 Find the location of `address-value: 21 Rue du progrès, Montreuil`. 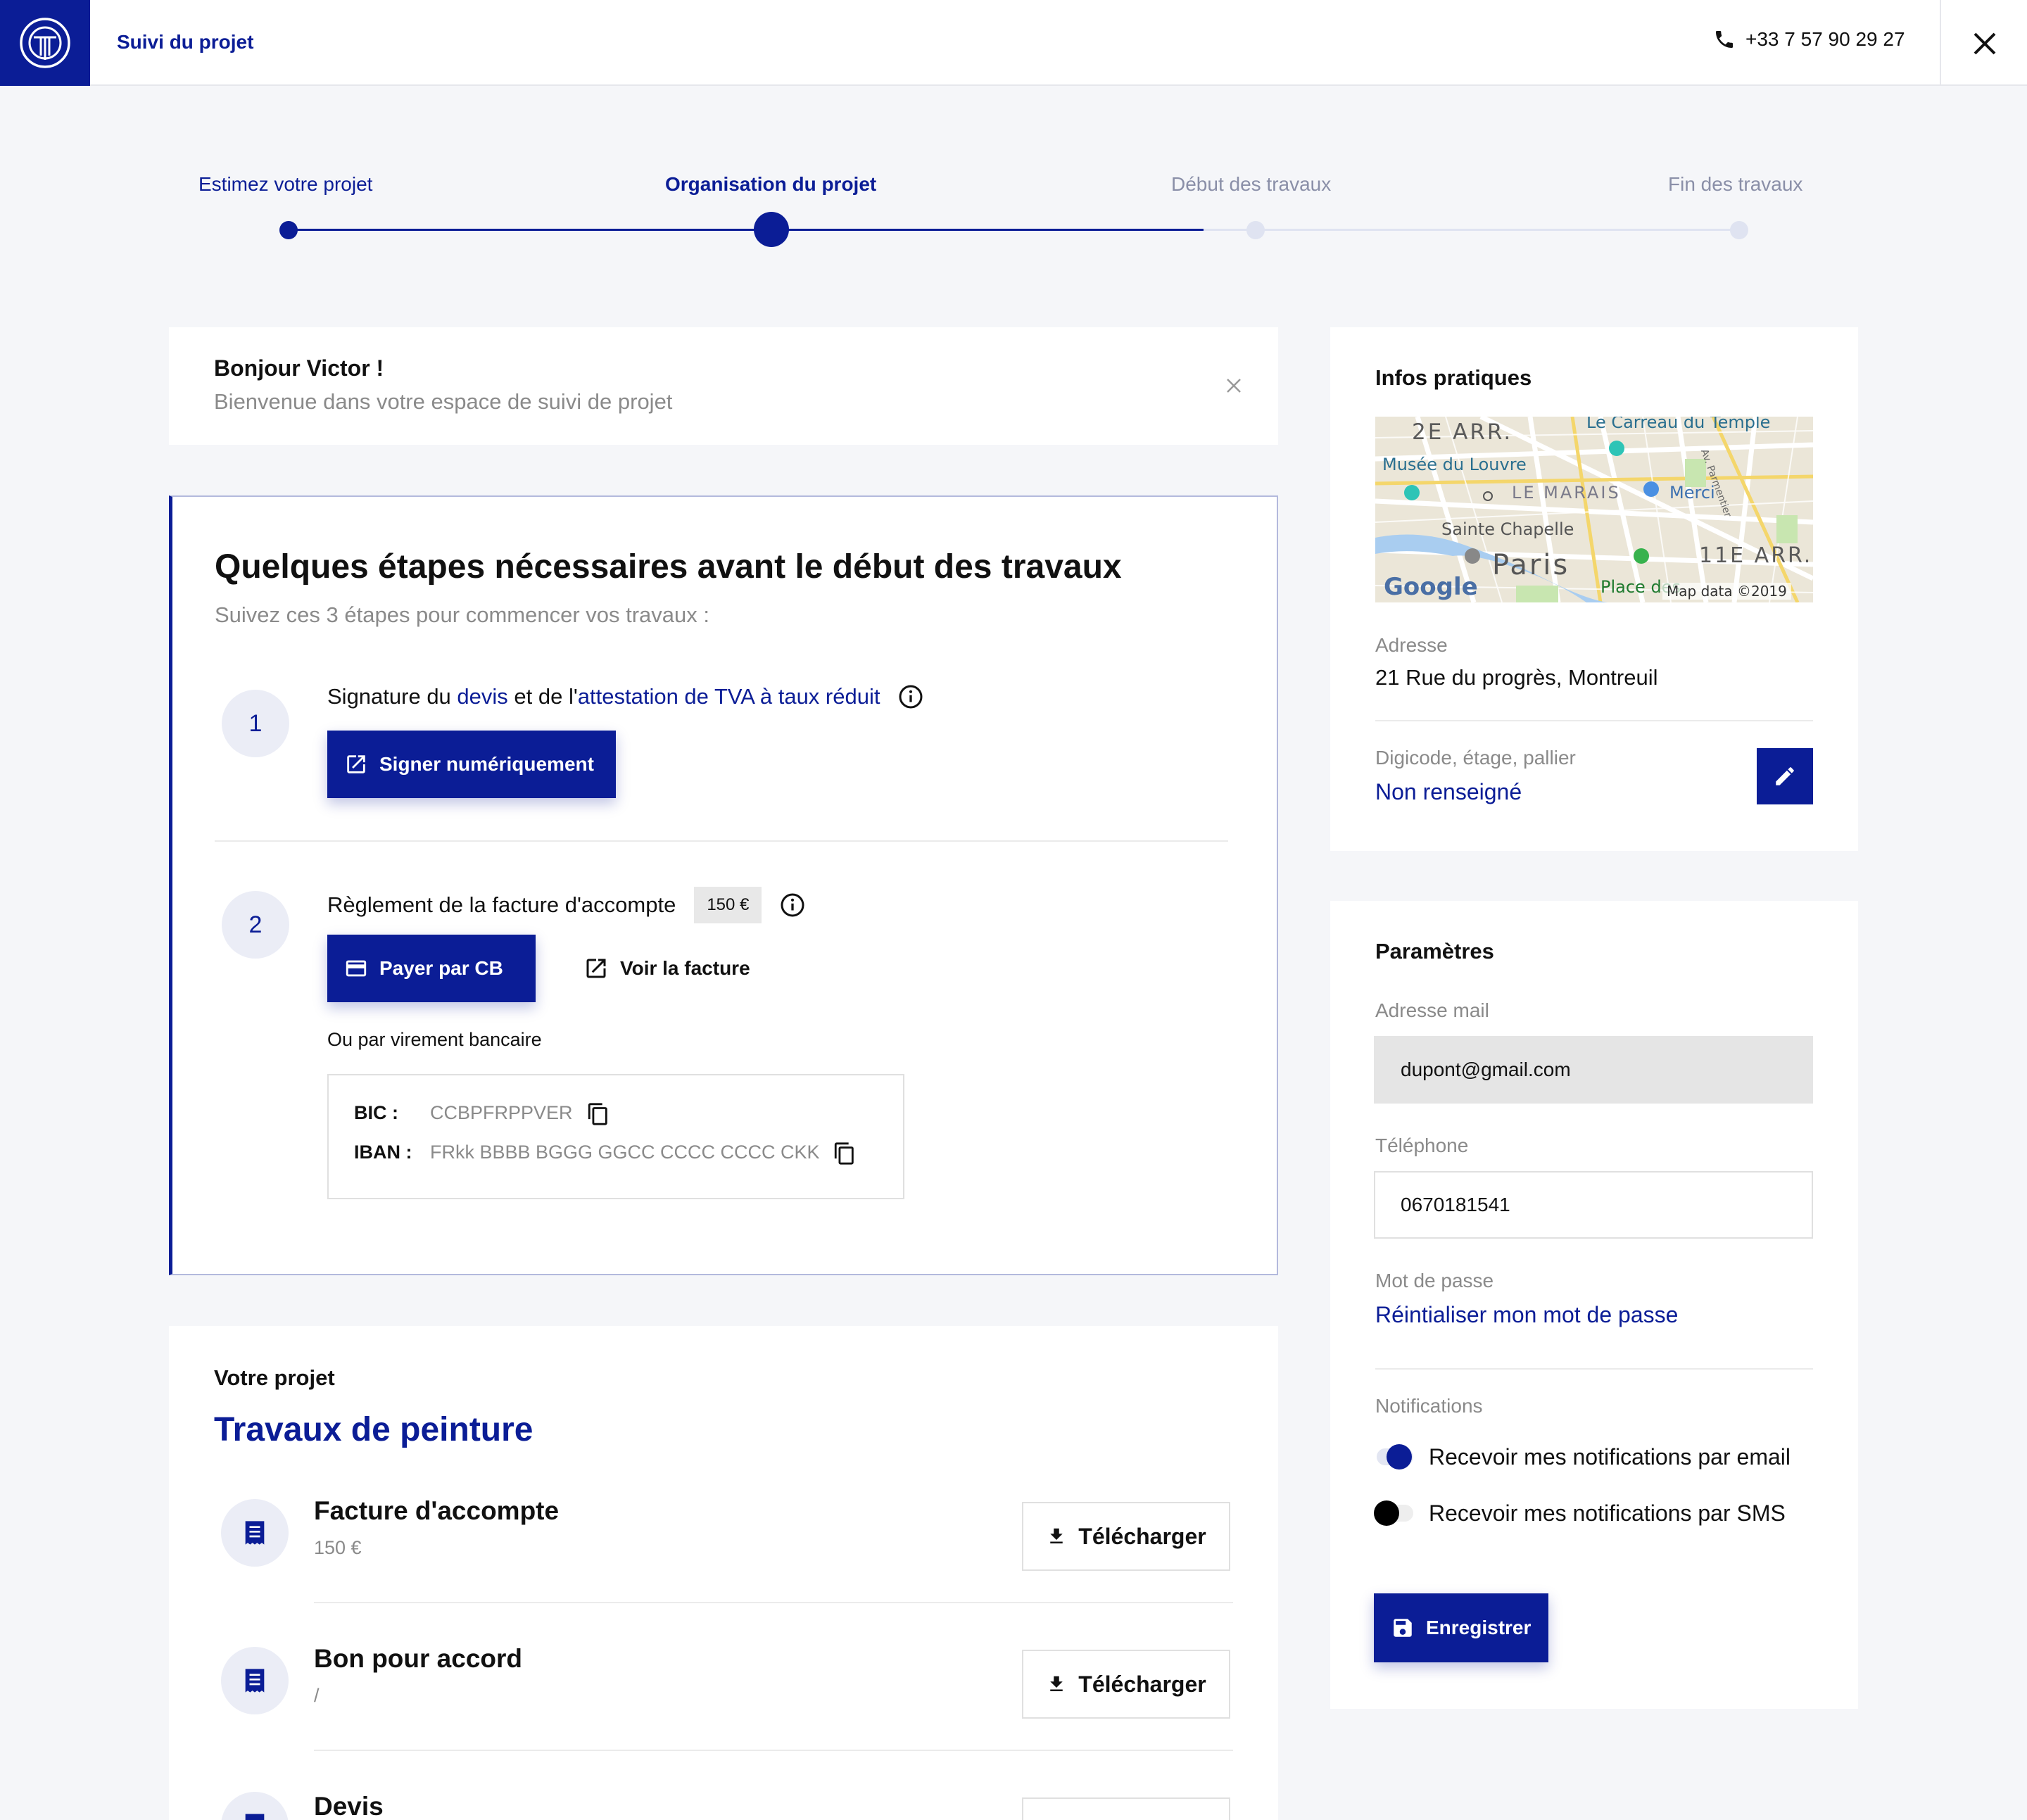

address-value: 21 Rue du progrès, Montreuil is located at coordinates (1516, 677).